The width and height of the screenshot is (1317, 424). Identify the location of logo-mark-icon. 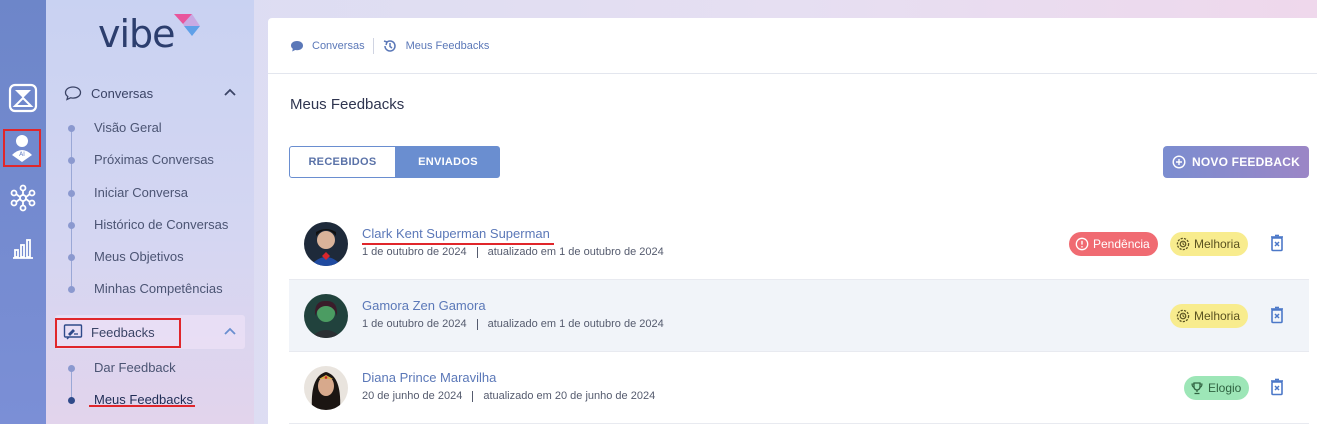
(187, 25).